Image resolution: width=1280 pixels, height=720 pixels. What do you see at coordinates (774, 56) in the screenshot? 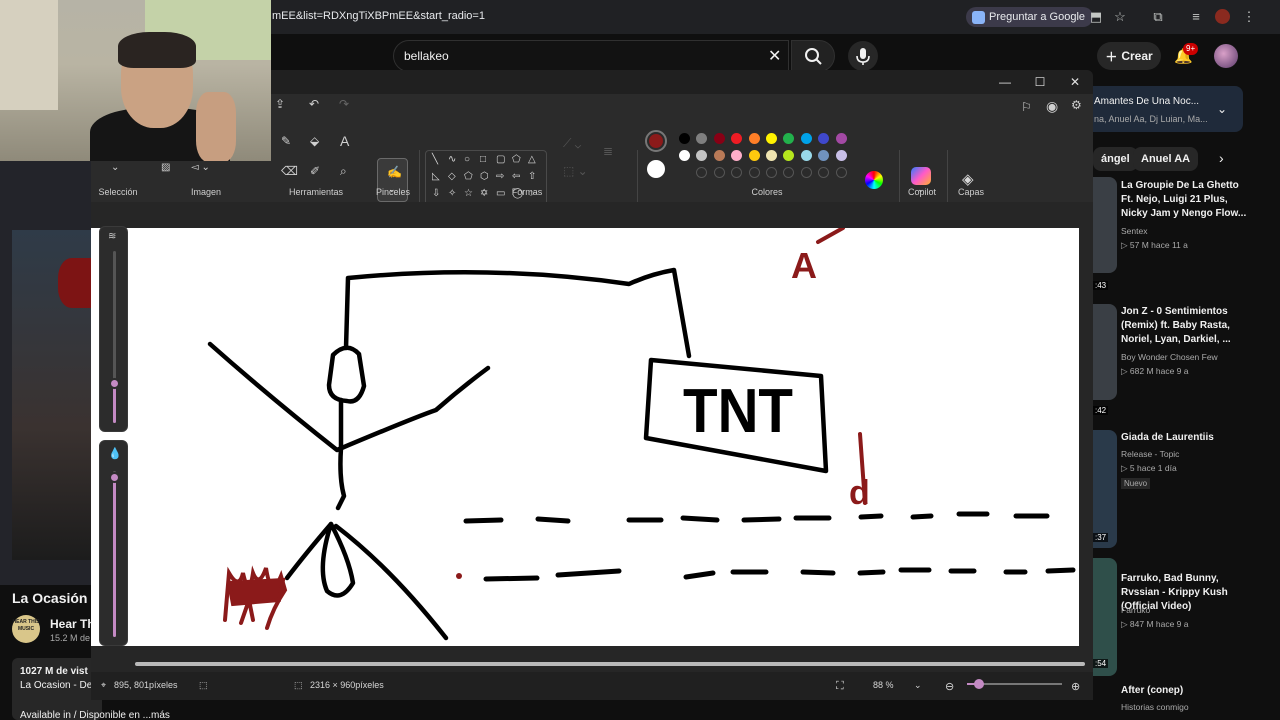
I see `clear-search-icon: ✕` at bounding box center [774, 56].